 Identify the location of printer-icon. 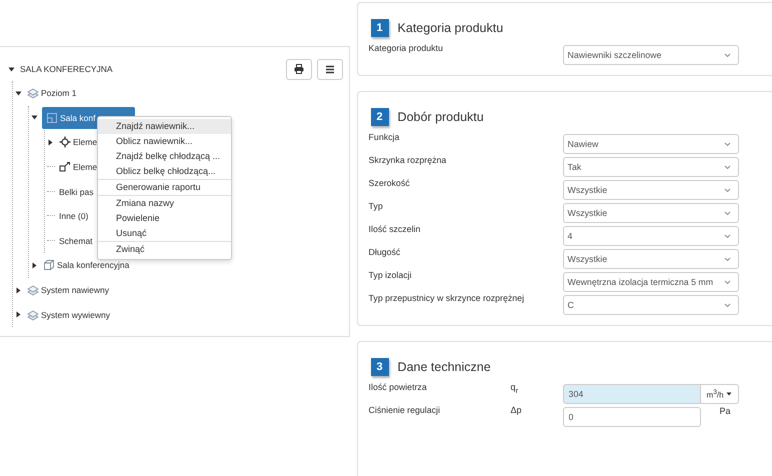
(299, 69).